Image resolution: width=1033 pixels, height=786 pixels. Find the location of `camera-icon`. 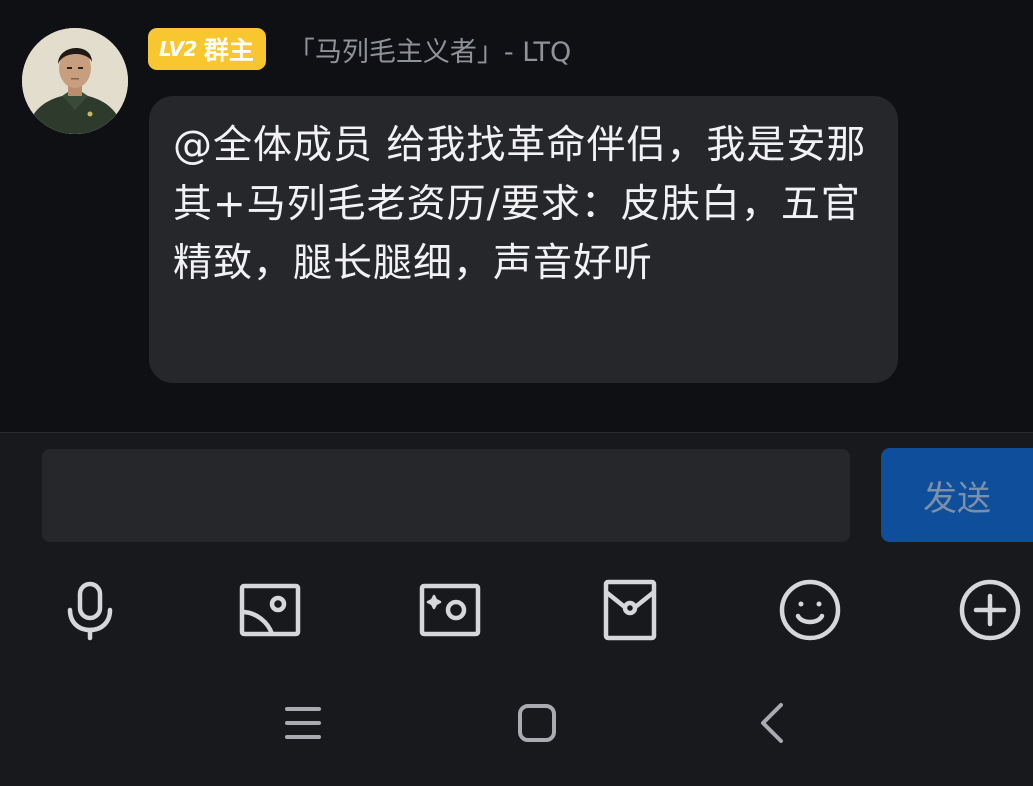

camera-icon is located at coordinates (450, 610).